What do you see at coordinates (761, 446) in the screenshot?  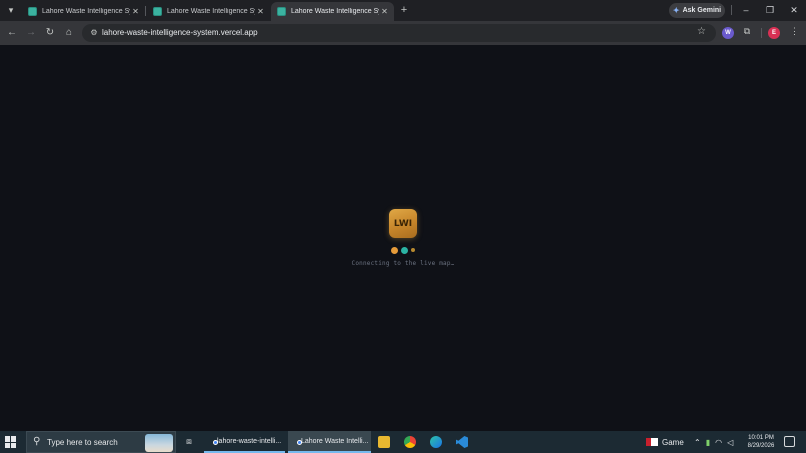 I see `clock-date: 8/29/2026` at bounding box center [761, 446].